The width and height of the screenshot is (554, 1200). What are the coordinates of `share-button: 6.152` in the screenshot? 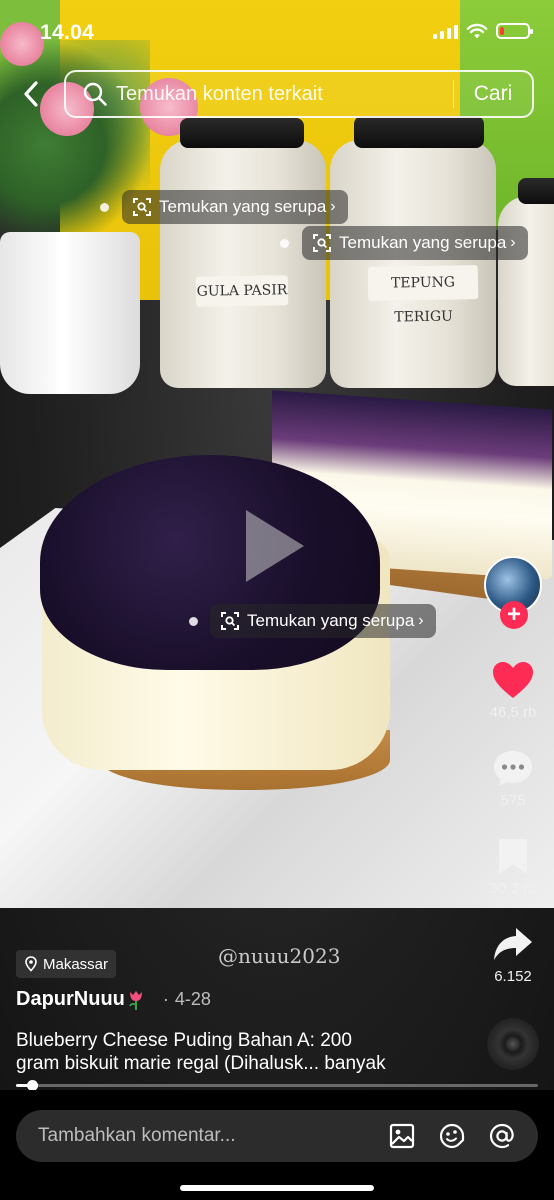 It's located at (513, 954).